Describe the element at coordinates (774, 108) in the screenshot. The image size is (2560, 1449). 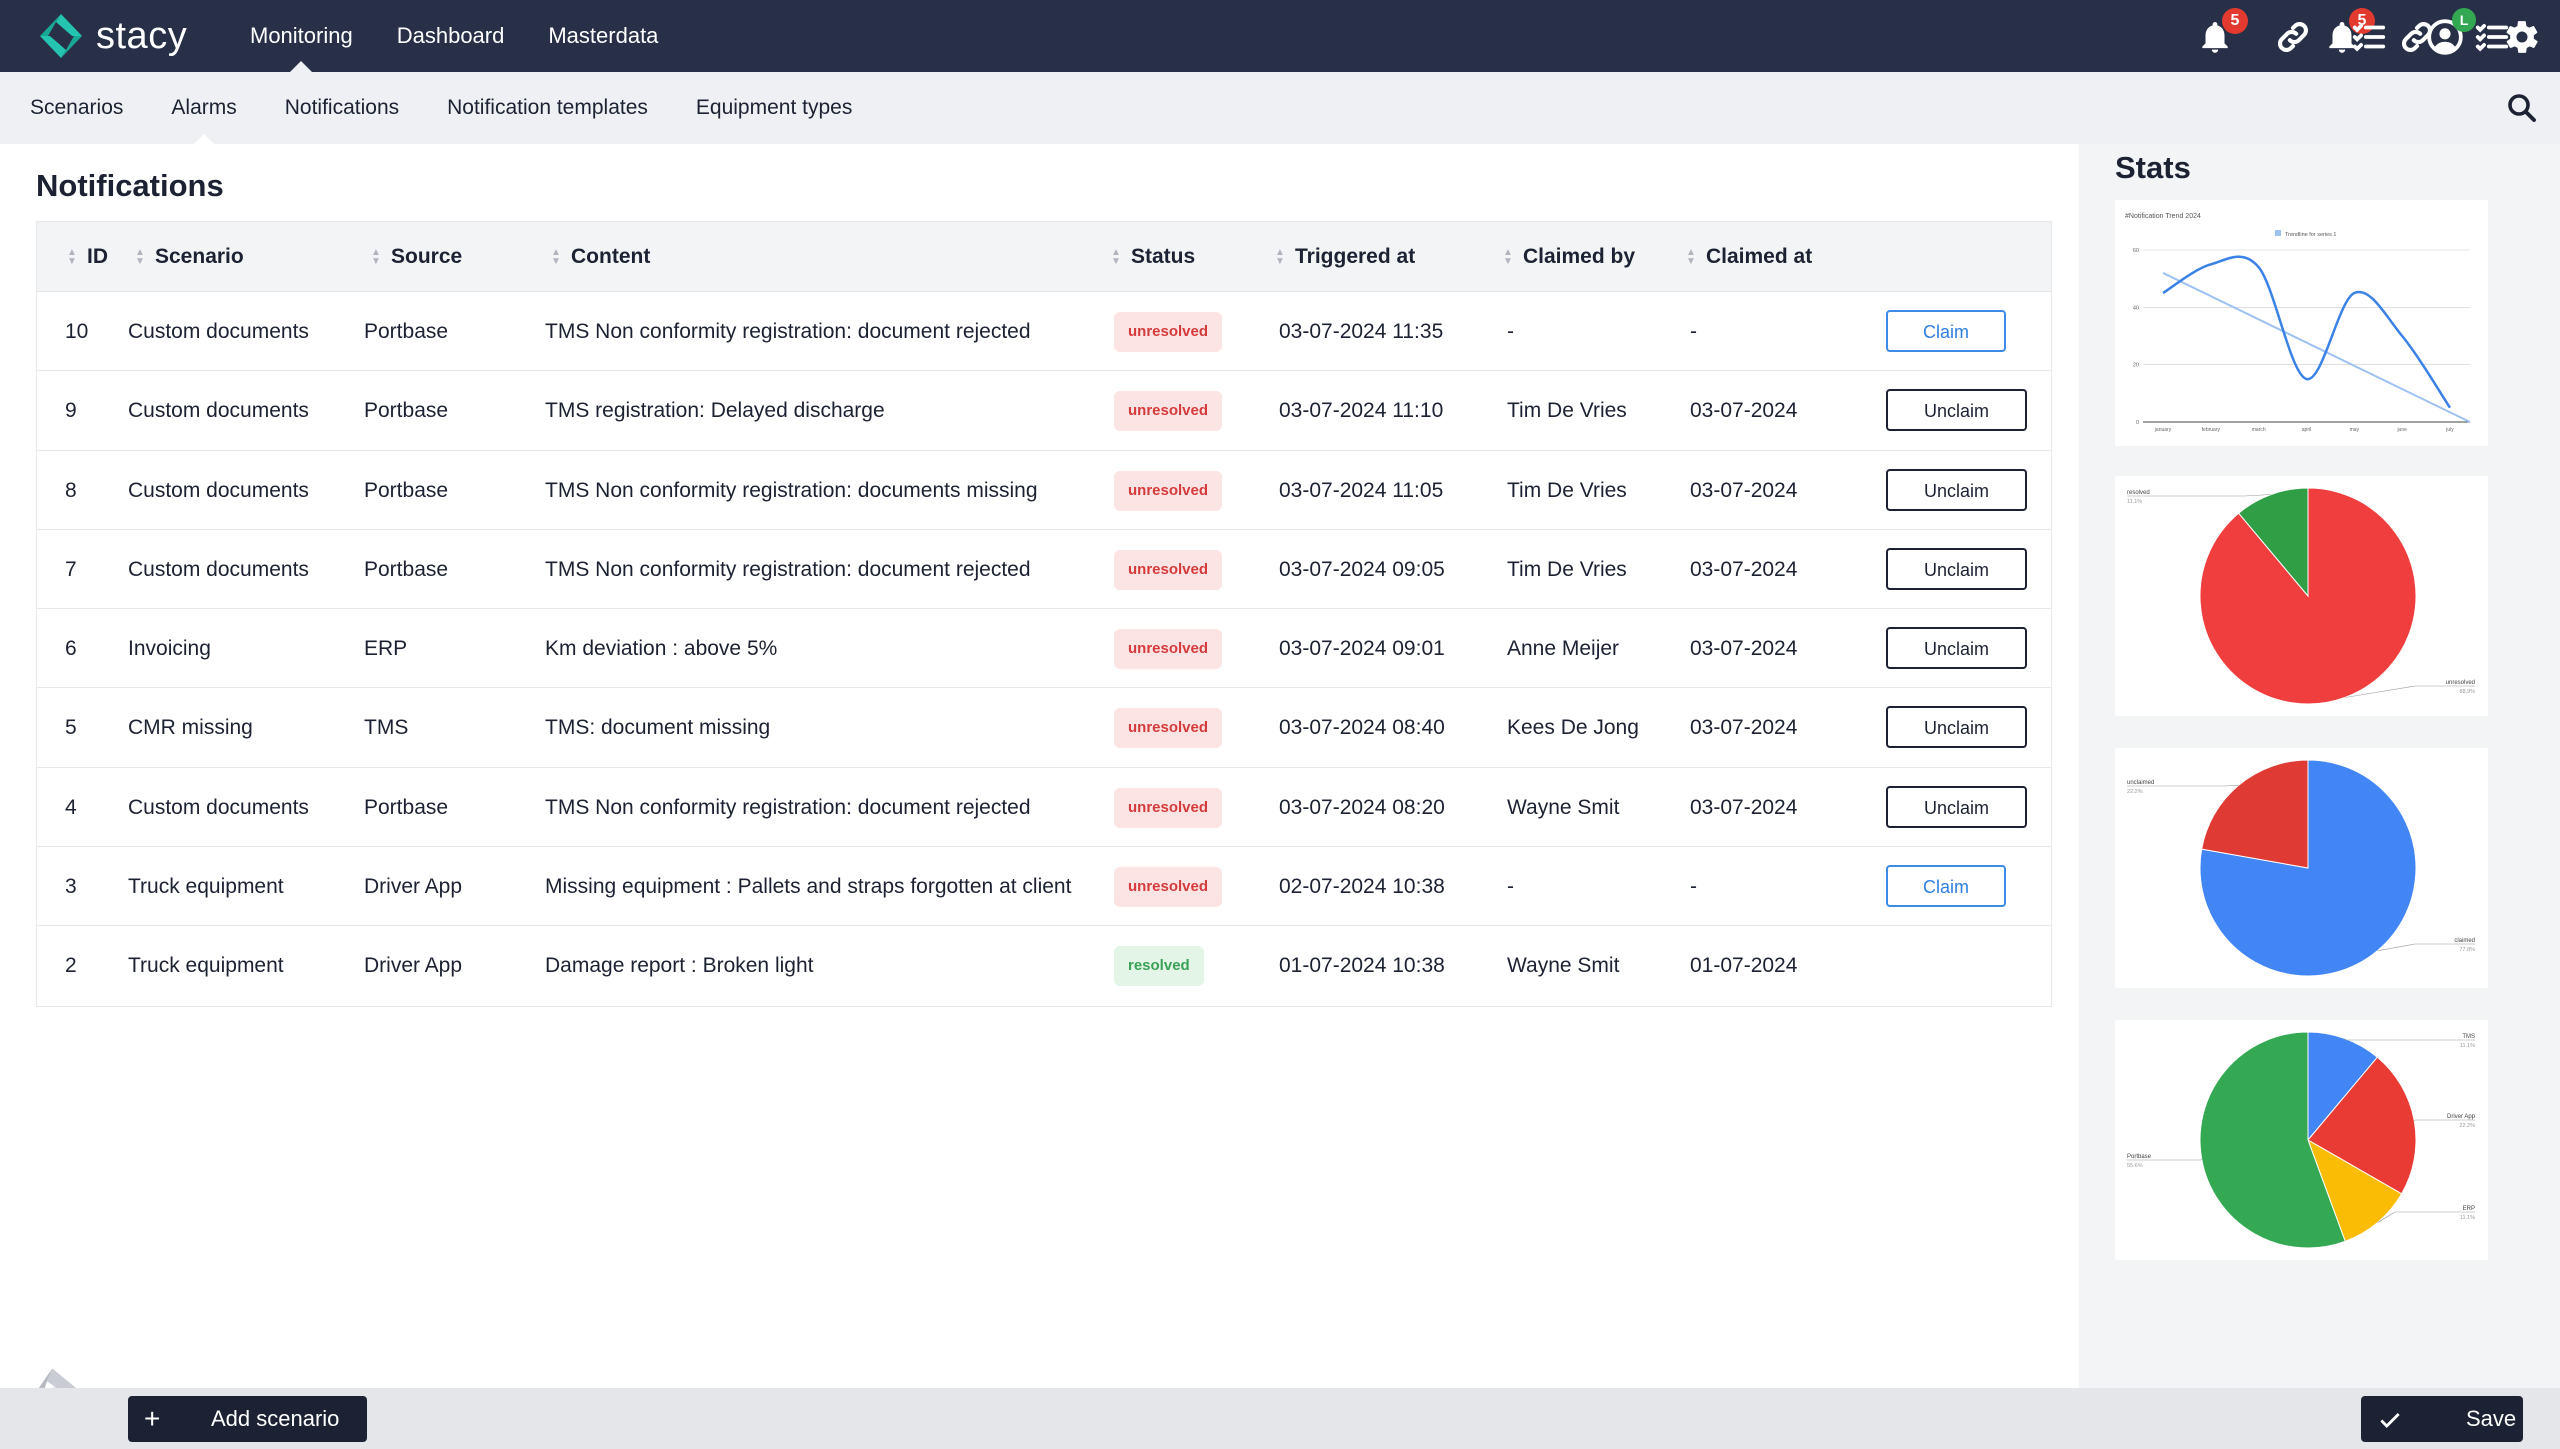
I see `sub-nav-equipment-types: Equipment types` at that location.